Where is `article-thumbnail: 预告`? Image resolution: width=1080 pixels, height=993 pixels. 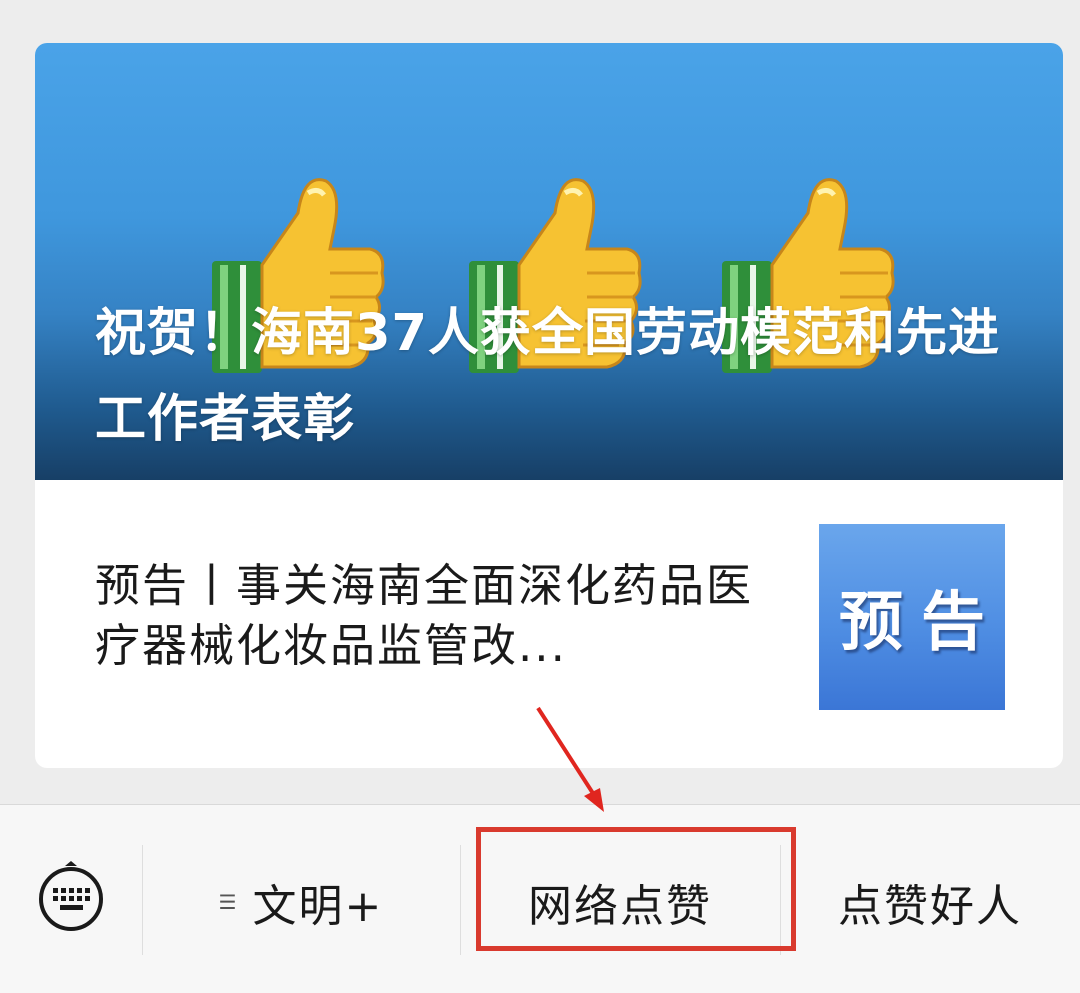
article-thumbnail: 预告 is located at coordinates (912, 617).